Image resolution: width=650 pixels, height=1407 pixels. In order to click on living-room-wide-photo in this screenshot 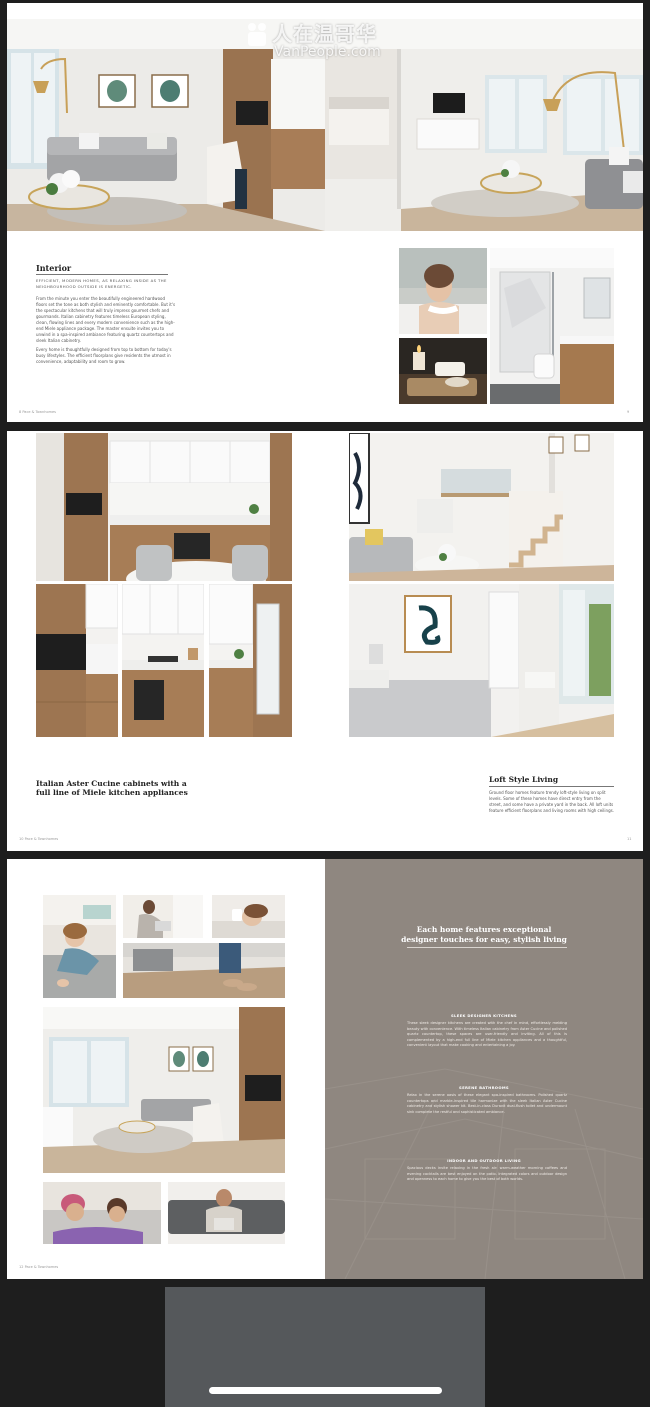, I will do `click(164, 1090)`.